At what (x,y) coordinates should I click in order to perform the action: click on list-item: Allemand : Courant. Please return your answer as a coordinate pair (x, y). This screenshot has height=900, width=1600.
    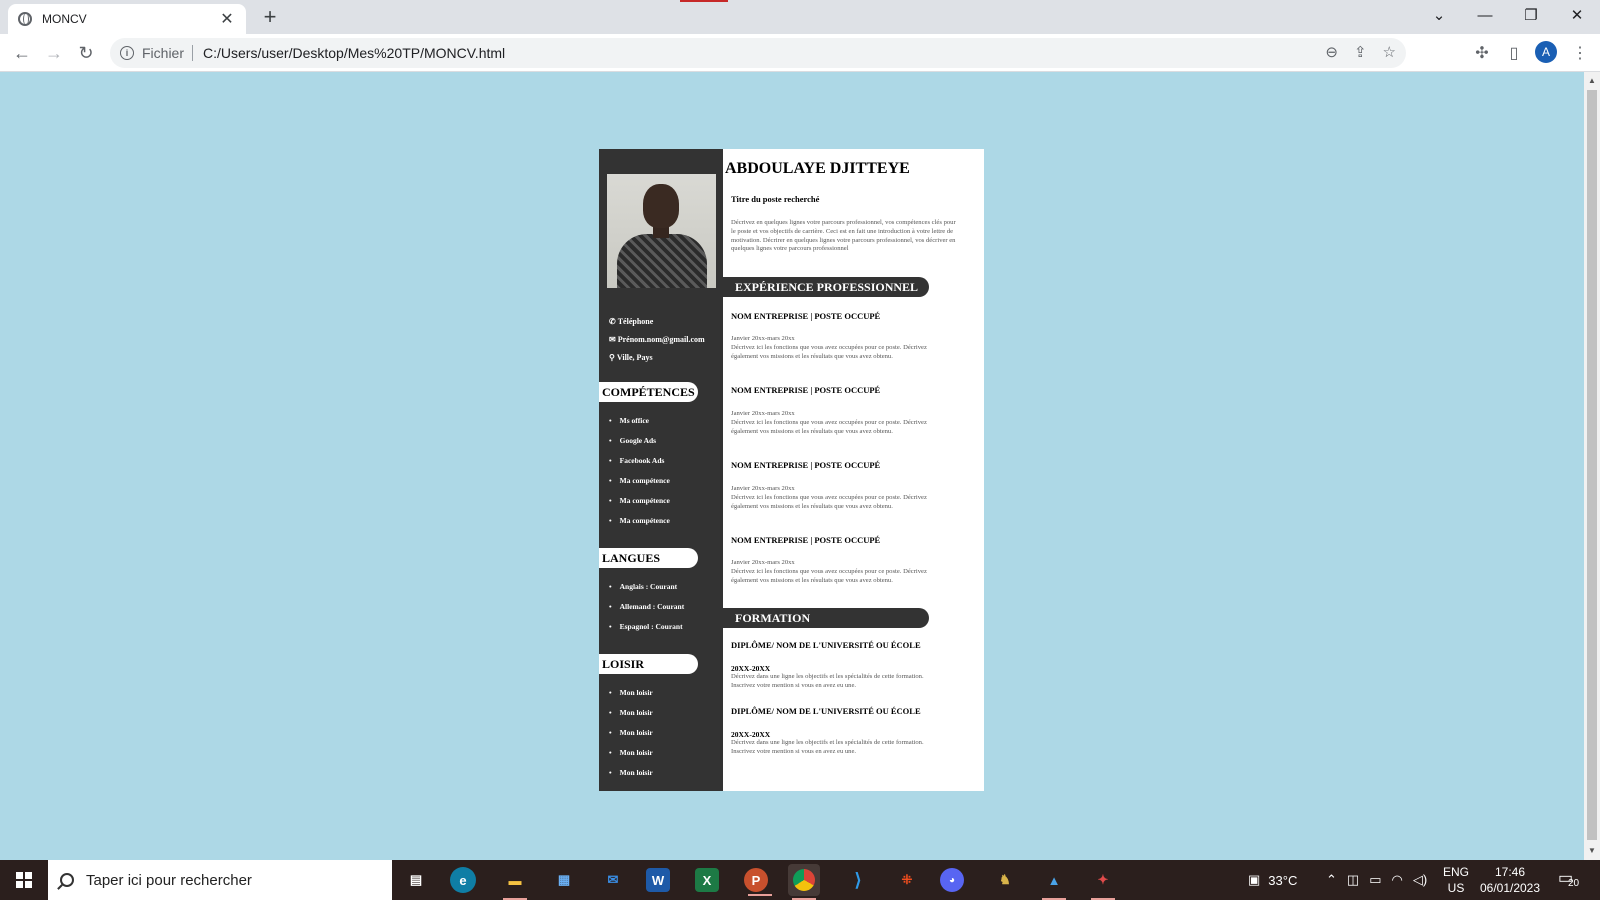
    Looking at the image, I should click on (647, 611).